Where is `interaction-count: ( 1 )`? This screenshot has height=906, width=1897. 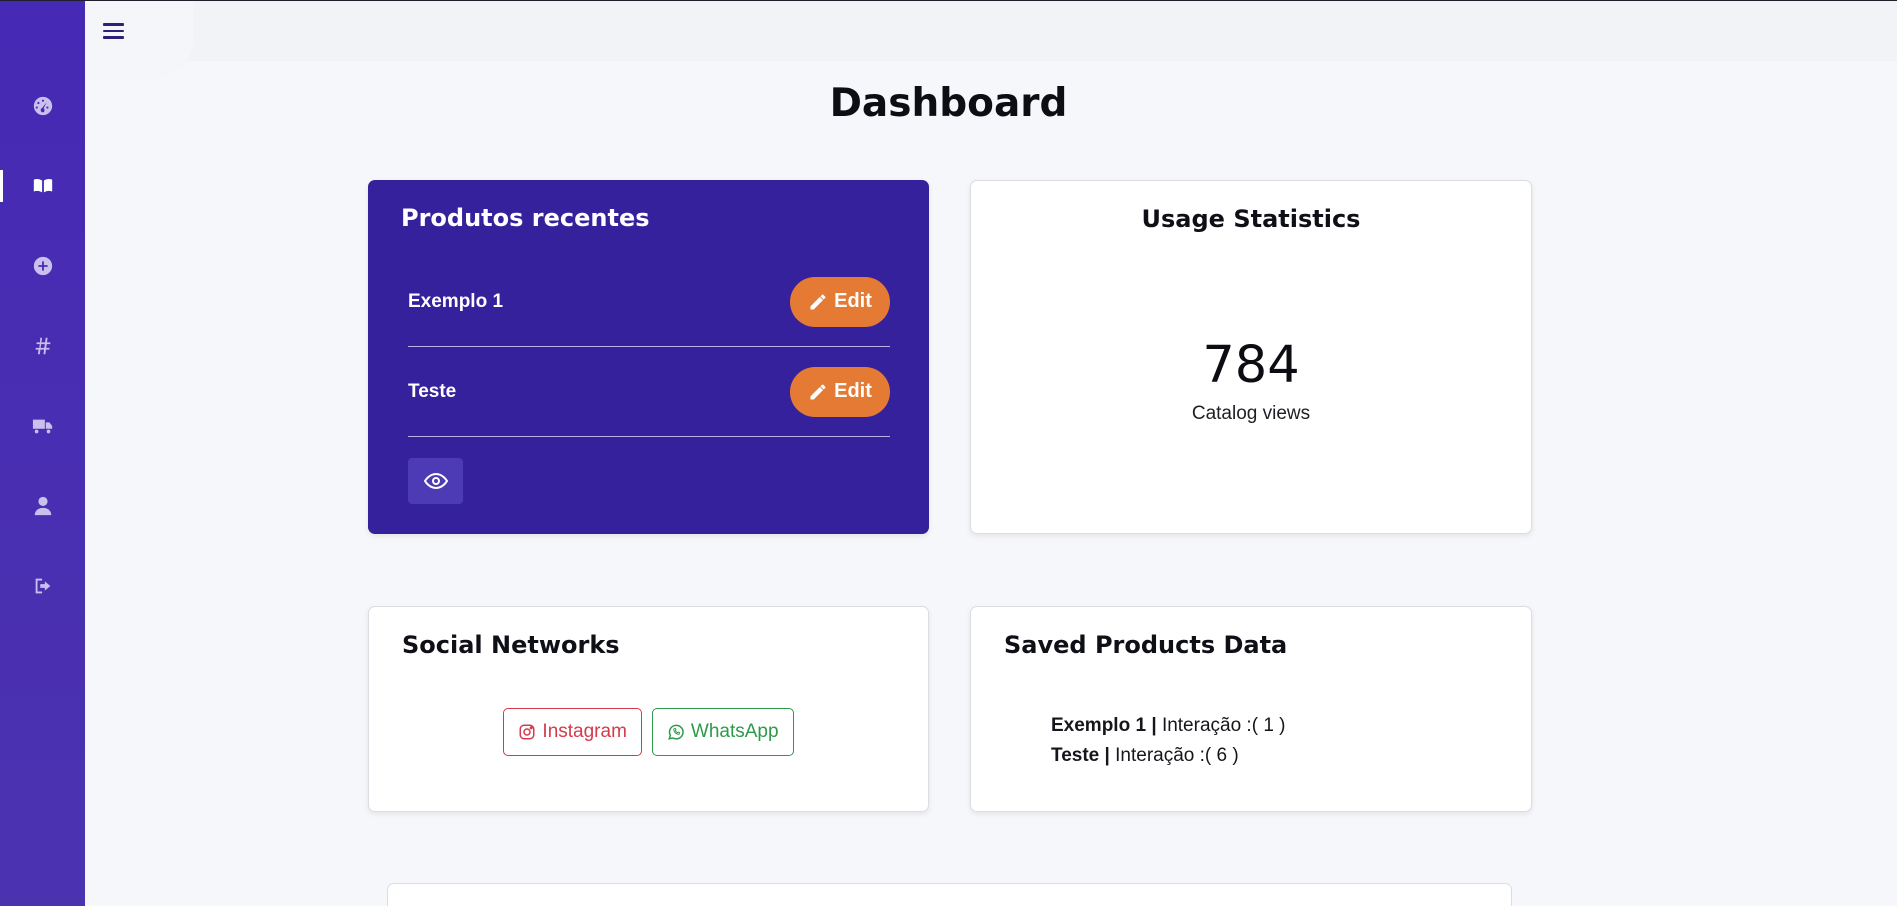 interaction-count: ( 1 ) is located at coordinates (1268, 725).